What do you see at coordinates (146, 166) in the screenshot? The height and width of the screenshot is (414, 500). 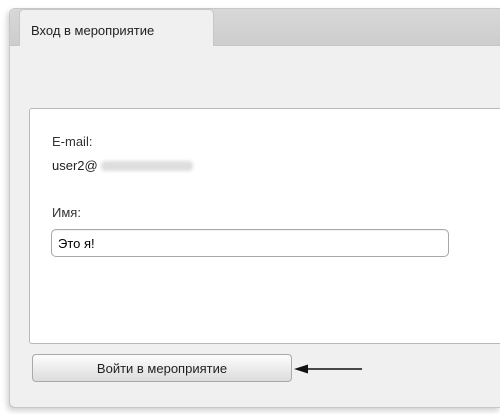 I see `email-redacted-blur` at bounding box center [146, 166].